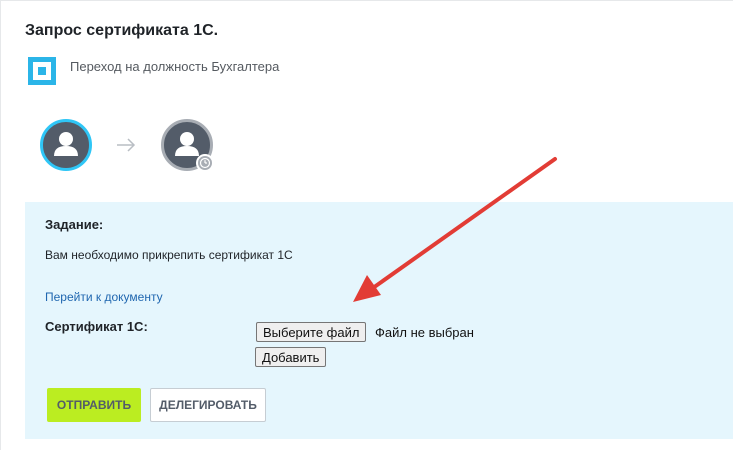 The image size is (733, 450). I want to click on add-file-button: Добавить, so click(291, 357).